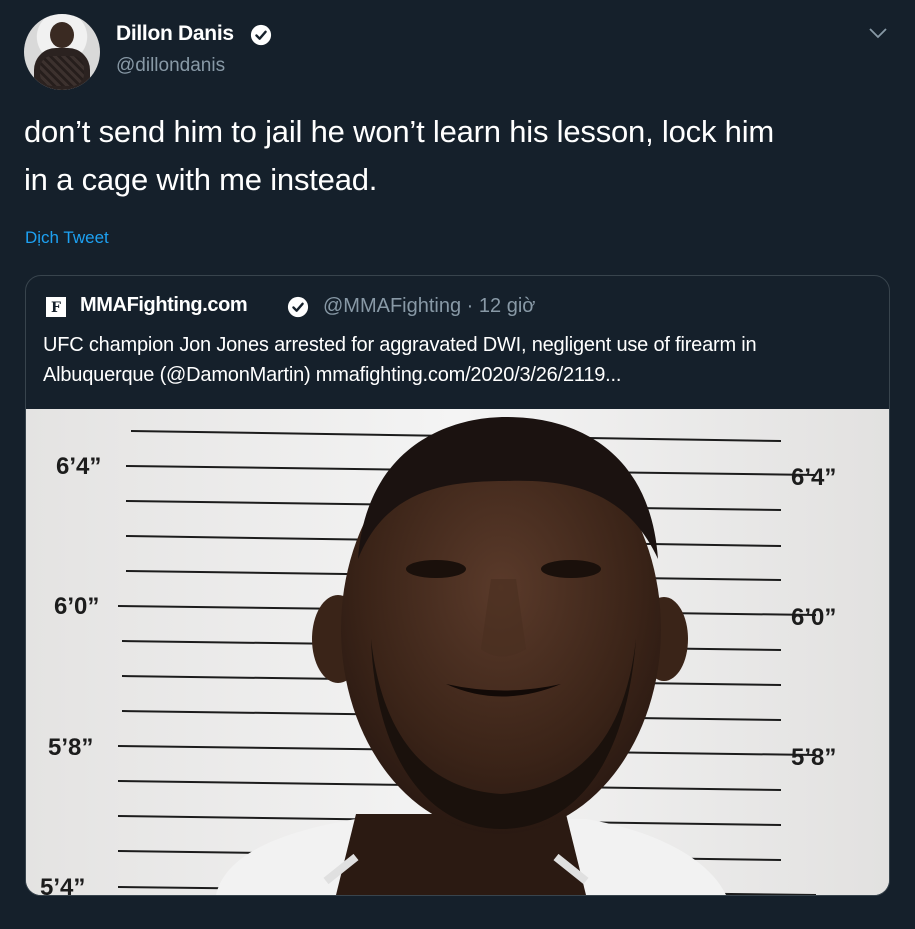 Image resolution: width=915 pixels, height=929 pixels. What do you see at coordinates (429, 306) in the screenshot?
I see `quoted-handle-time: @MMAFighting · 12 giờ` at bounding box center [429, 306].